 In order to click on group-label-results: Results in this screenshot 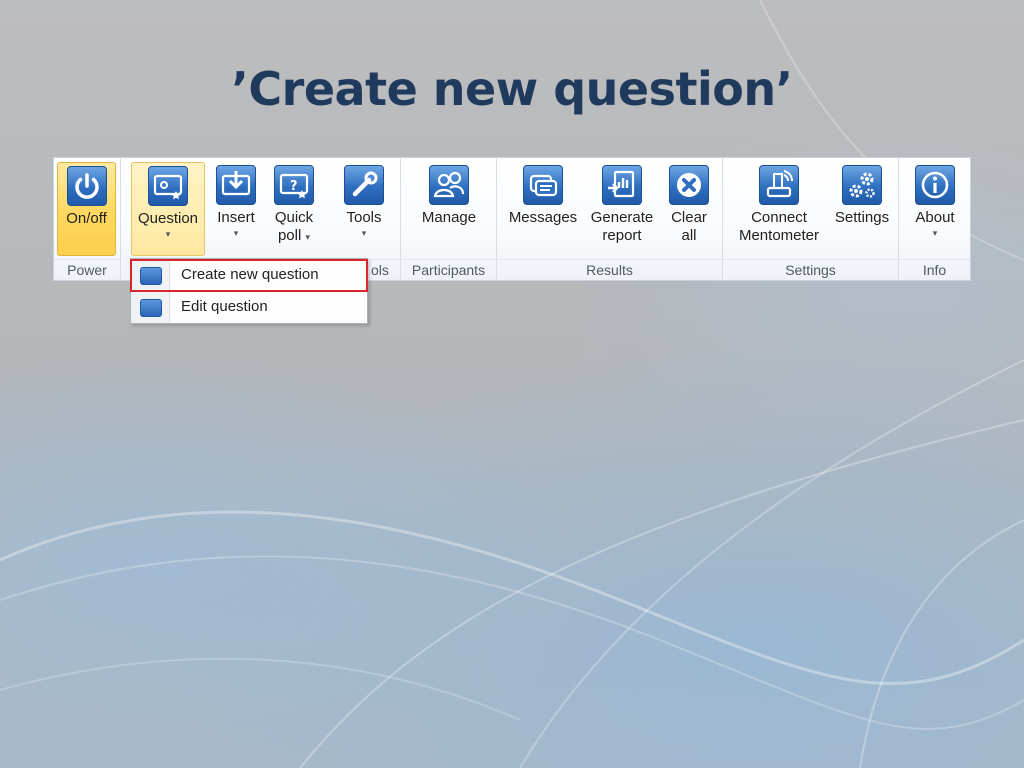, I will do `click(609, 269)`.